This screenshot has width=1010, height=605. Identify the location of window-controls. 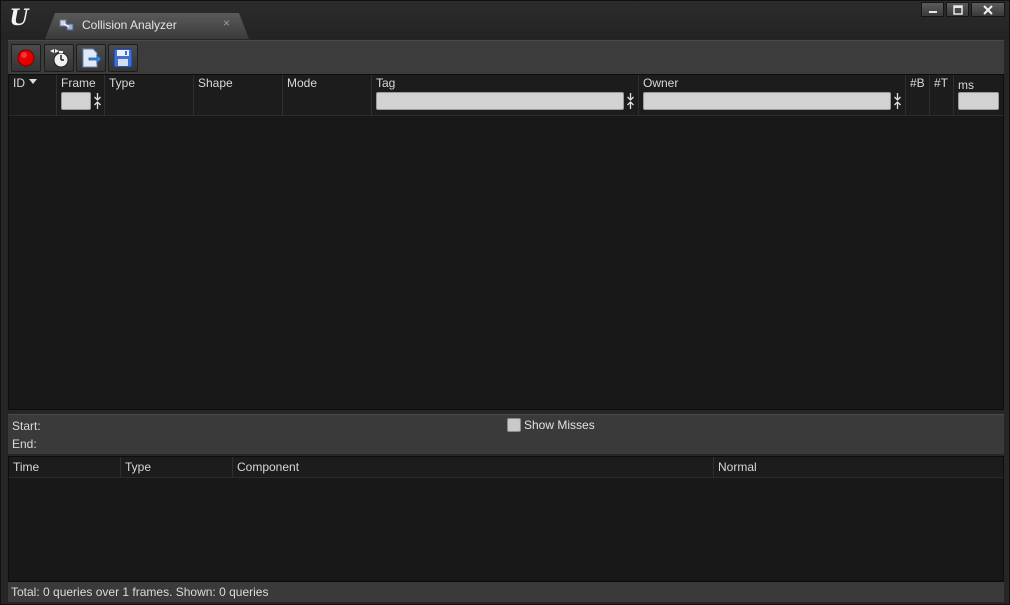
(963, 9).